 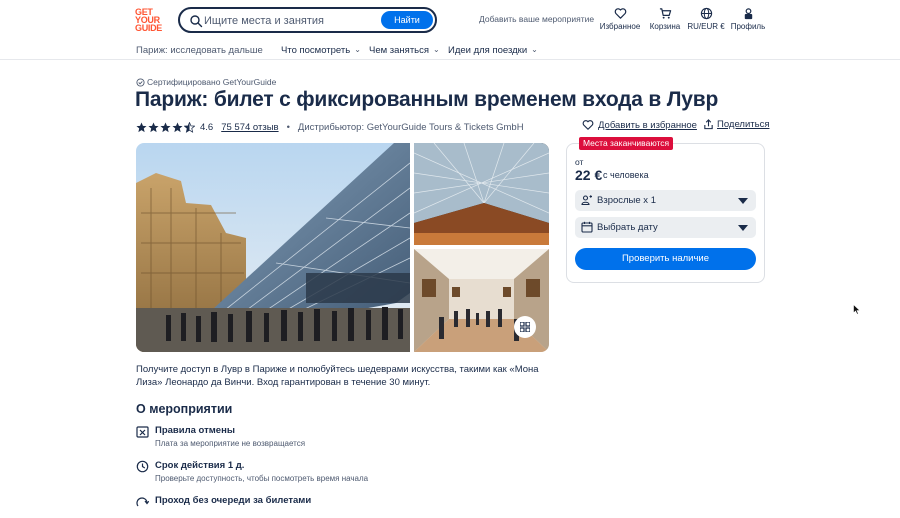 I want to click on share-icon, so click(x=708, y=124).